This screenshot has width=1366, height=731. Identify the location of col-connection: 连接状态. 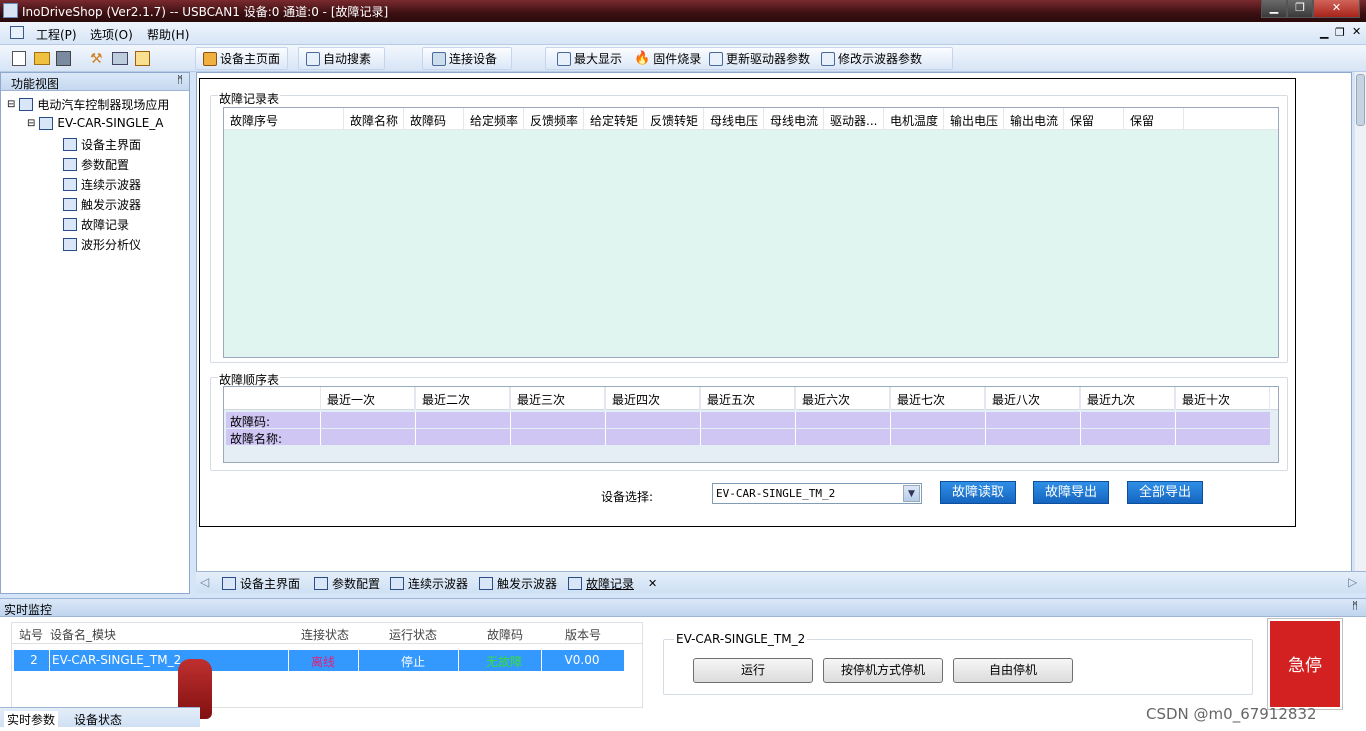
(324, 635).